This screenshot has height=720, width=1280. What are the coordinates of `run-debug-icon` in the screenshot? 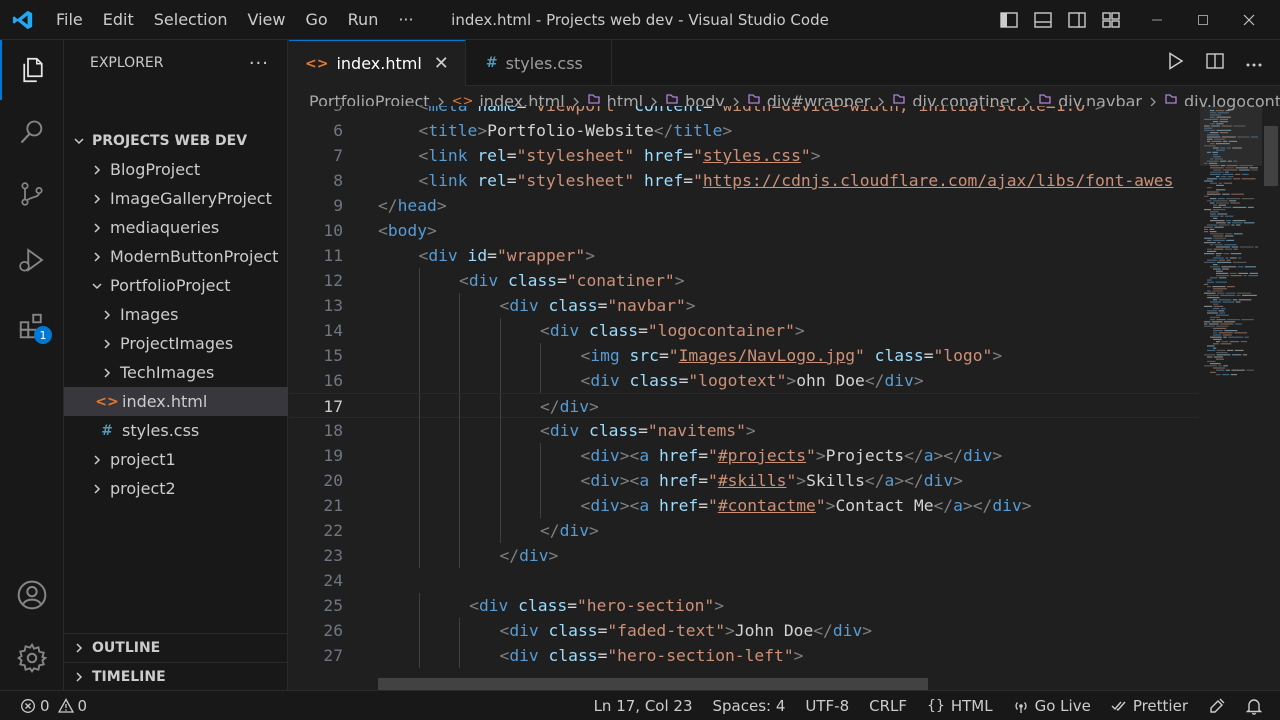 It's located at (32, 260).